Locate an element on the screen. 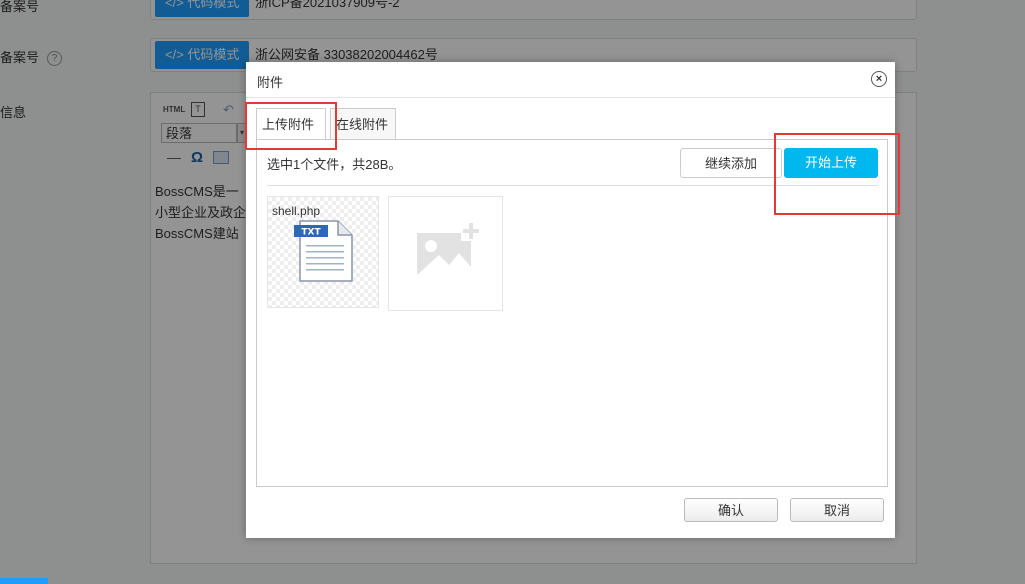 This screenshot has width=1025, height=584. file-type-badge: TXT is located at coordinates (311, 233).